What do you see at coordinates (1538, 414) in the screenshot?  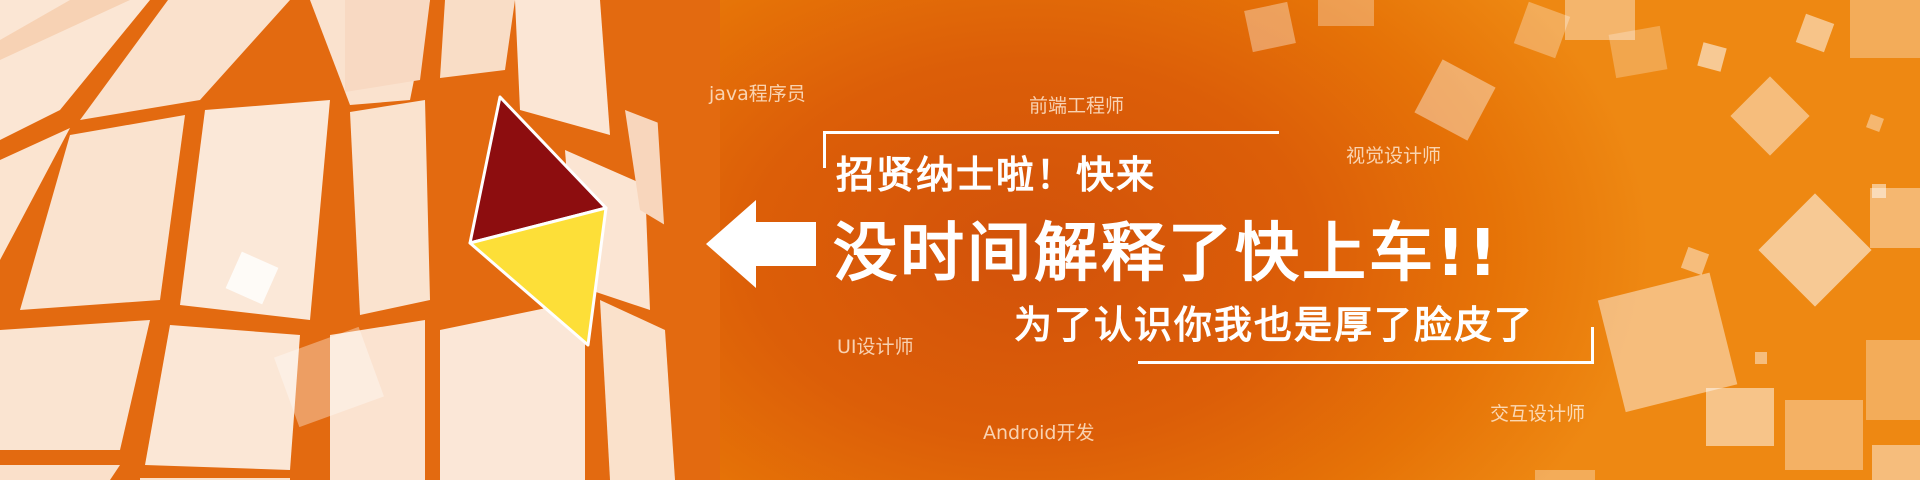 I see `job-interaction: 交互设计师` at bounding box center [1538, 414].